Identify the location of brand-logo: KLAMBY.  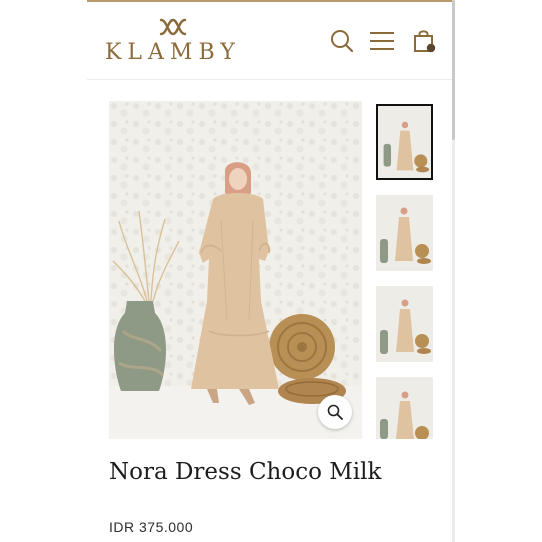
(172, 41).